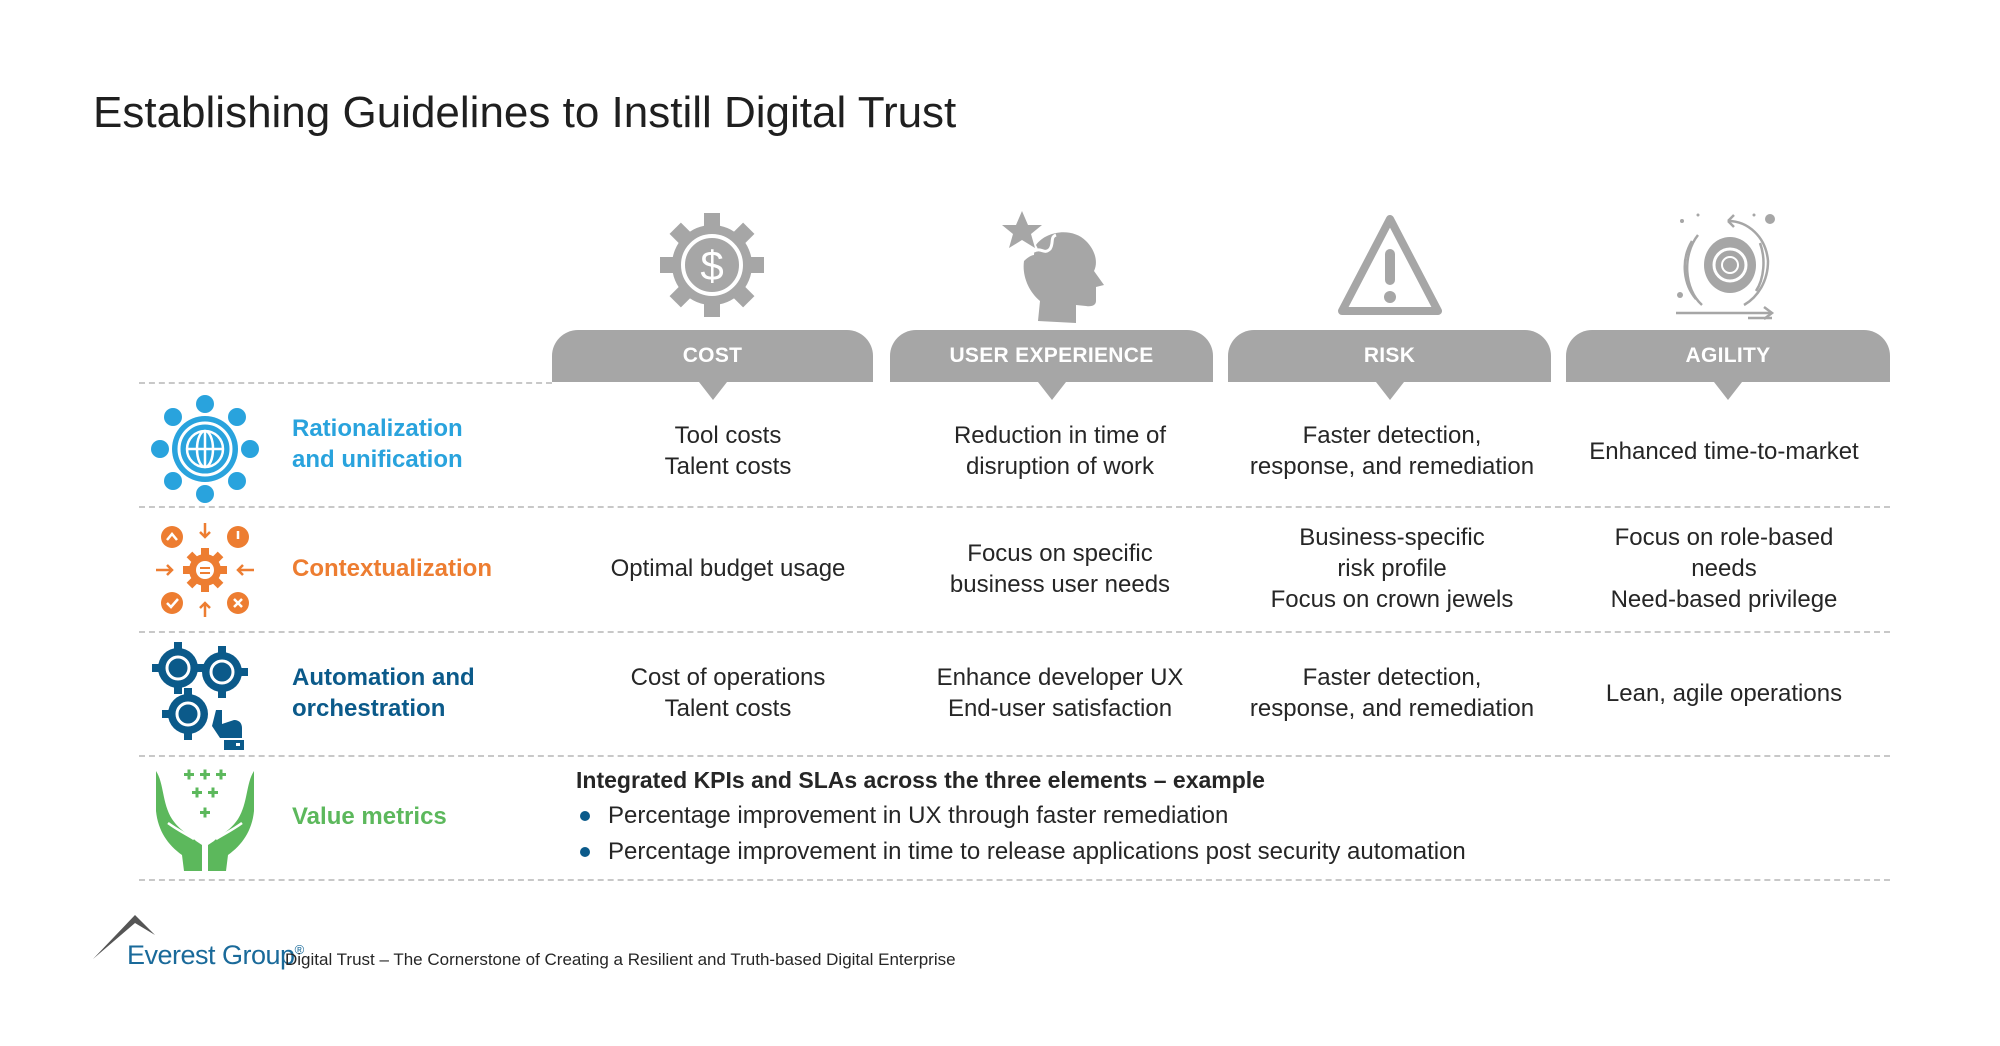 The height and width of the screenshot is (1046, 2000). I want to click on cell-line: disruption of work, so click(1060, 466).